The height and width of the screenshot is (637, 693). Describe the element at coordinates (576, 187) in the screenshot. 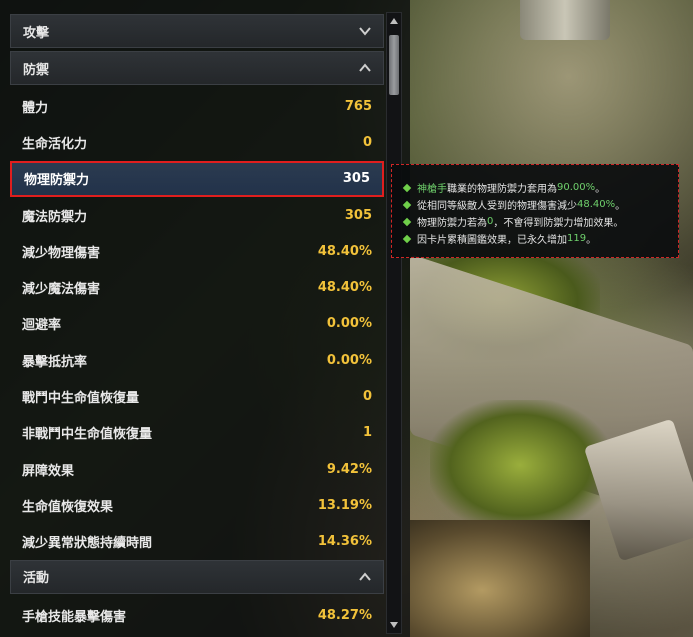

I see `tooltip-number: 90.00%` at that location.